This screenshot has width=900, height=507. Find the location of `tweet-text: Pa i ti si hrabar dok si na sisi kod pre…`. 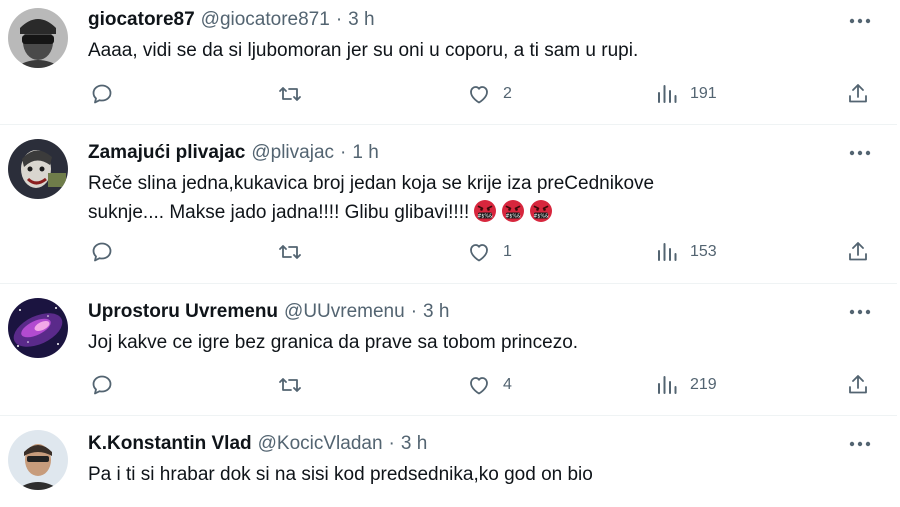

tweet-text: Pa i ti si hrabar dok si na sisi kod pre… is located at coordinates (438, 474).